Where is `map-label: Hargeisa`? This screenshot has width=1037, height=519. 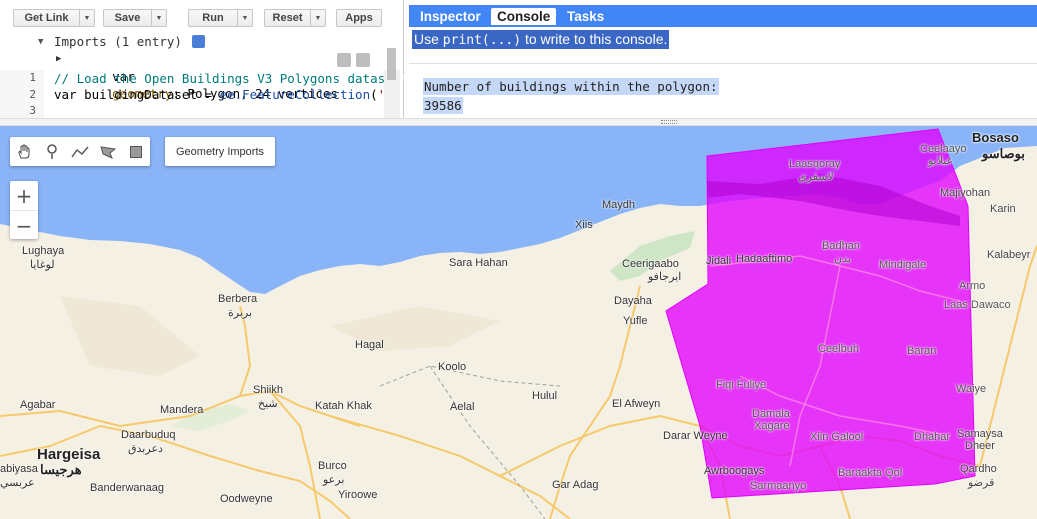
map-label: Hargeisa is located at coordinates (69, 454).